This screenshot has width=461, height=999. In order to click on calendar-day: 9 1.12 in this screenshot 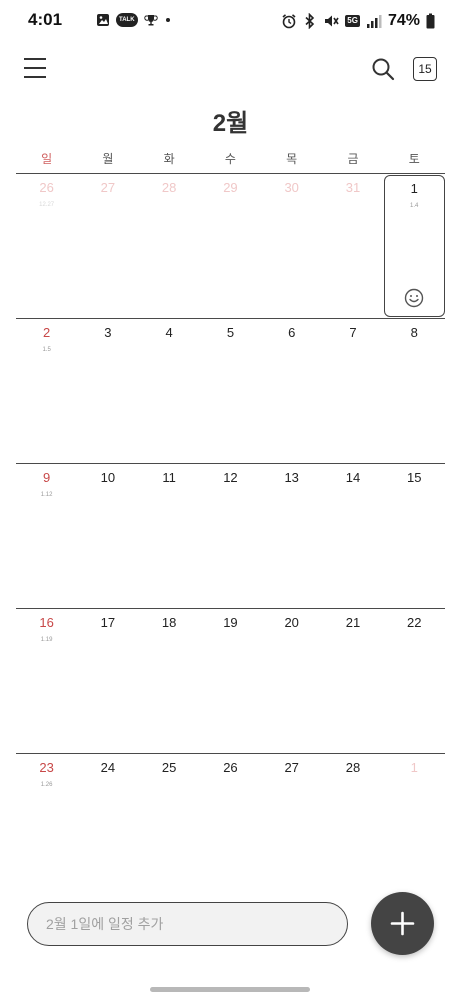, I will do `click(46, 536)`.